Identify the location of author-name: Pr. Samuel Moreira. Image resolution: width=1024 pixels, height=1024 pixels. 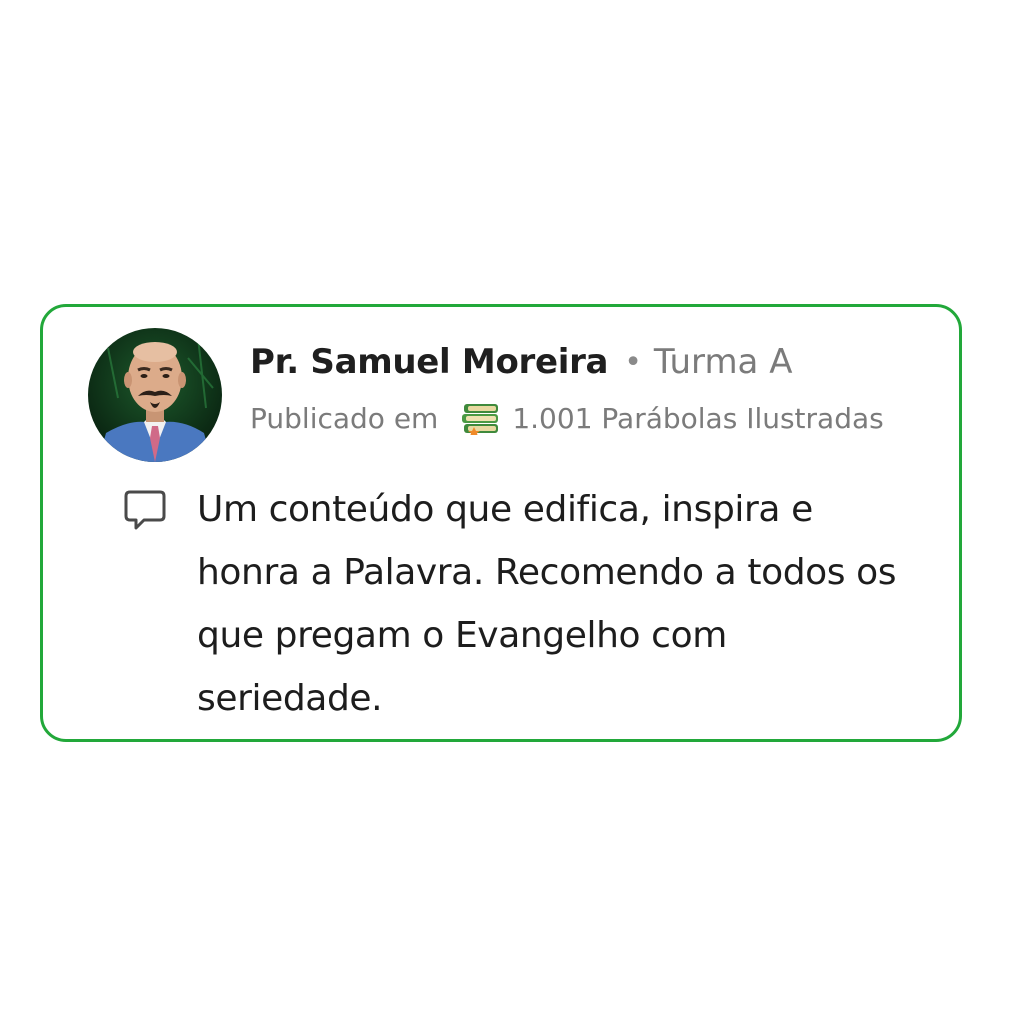
(429, 362).